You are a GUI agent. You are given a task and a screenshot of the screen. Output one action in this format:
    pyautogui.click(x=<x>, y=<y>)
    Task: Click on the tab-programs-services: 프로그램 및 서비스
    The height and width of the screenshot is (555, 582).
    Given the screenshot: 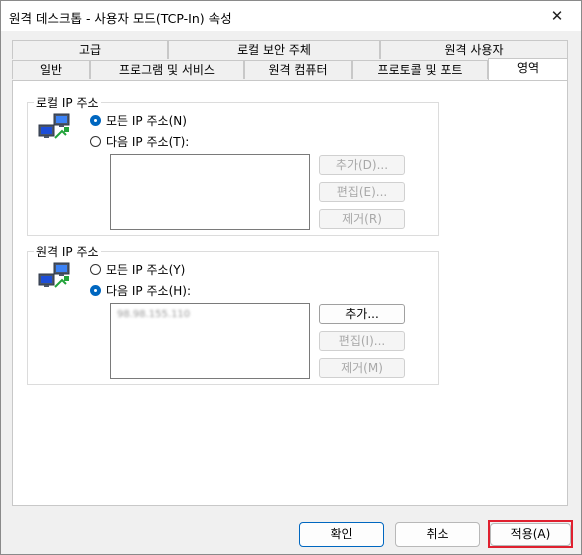 What is the action you would take?
    pyautogui.click(x=167, y=69)
    